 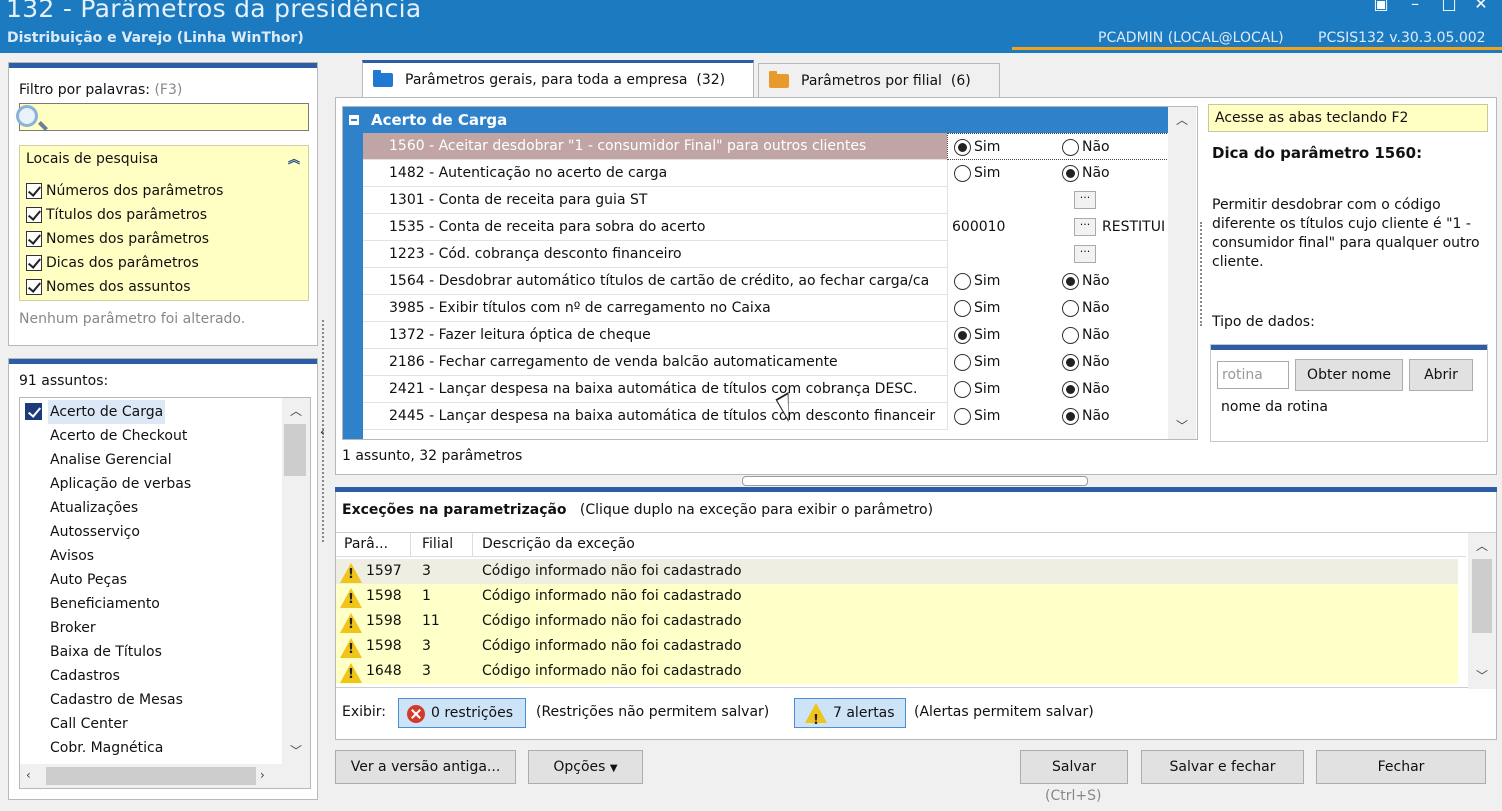 What do you see at coordinates (1349, 375) in the screenshot?
I see `obter-nome-button: Obter nome` at bounding box center [1349, 375].